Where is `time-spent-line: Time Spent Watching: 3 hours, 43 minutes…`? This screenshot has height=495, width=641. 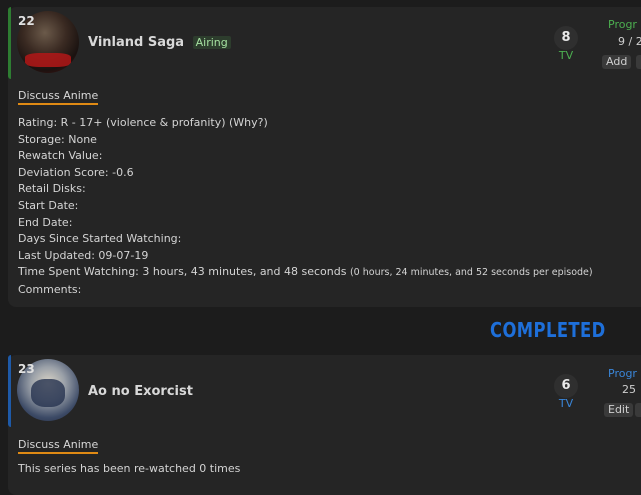 time-spent-line: Time Spent Watching: 3 hours, 43 minutes… is located at coordinates (305, 273).